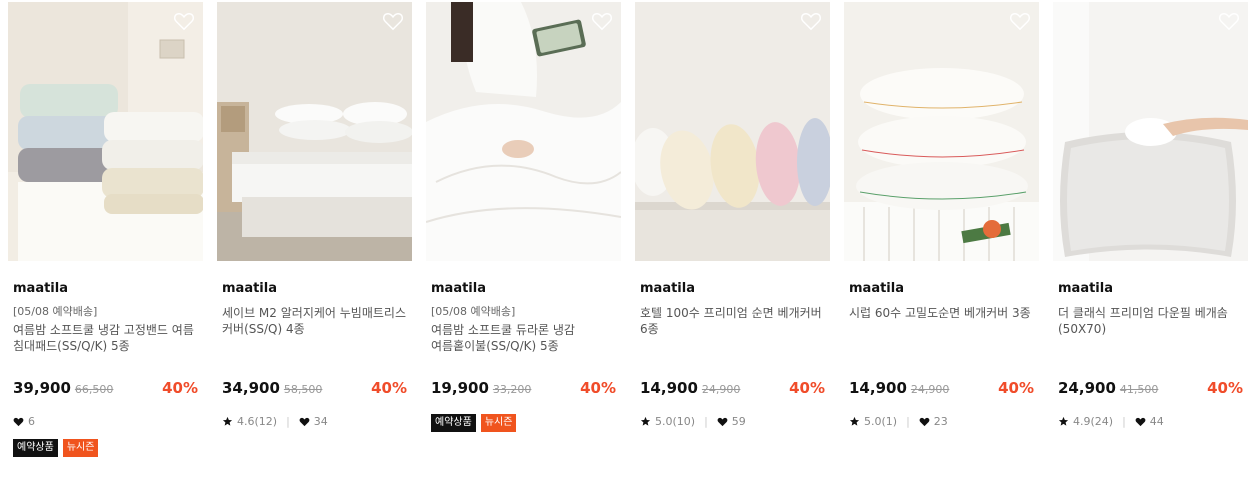  Describe the element at coordinates (94, 389) in the screenshot. I see `original-price: 66,500` at that location.